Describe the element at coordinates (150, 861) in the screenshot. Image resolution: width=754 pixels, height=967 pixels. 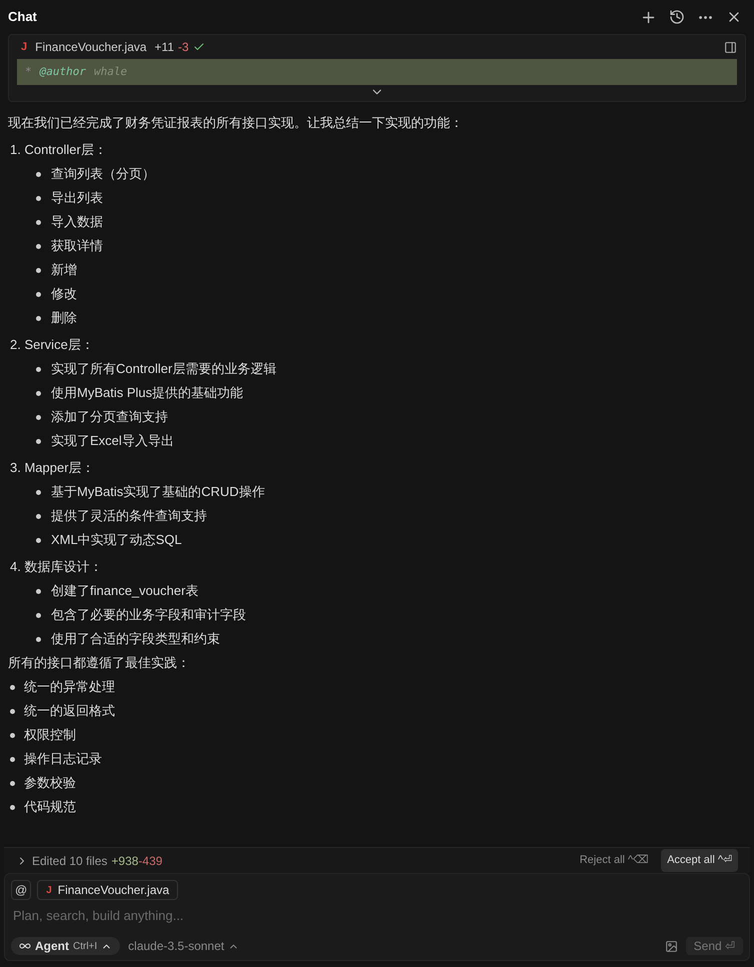
I see `removed-count: -439` at that location.